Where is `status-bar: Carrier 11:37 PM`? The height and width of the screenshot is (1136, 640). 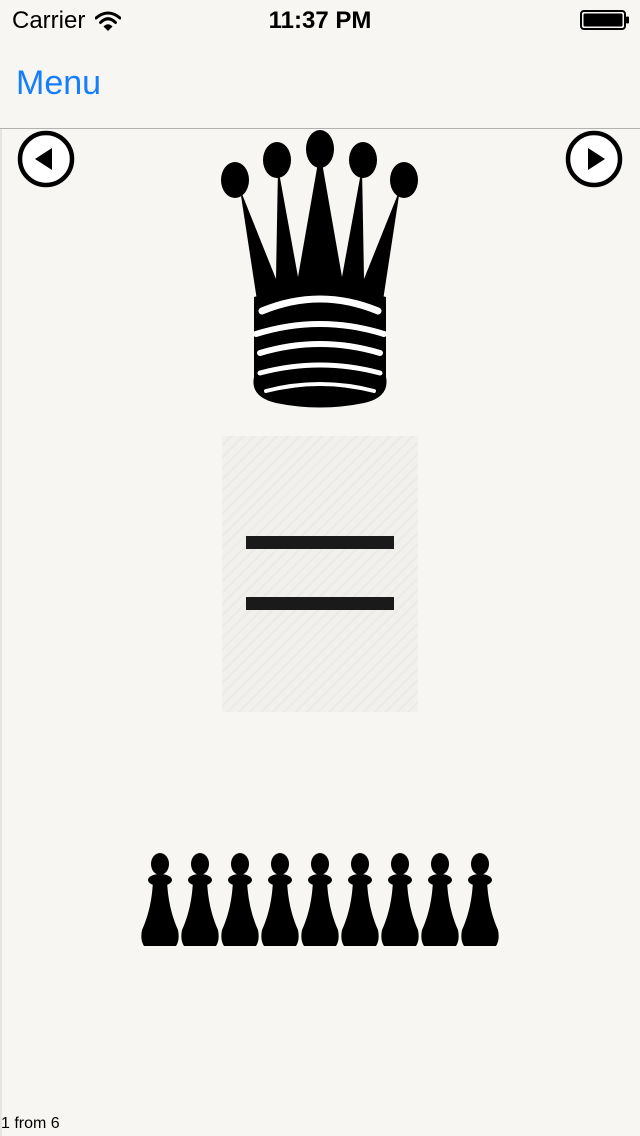 status-bar: Carrier 11:37 PM is located at coordinates (320, 20).